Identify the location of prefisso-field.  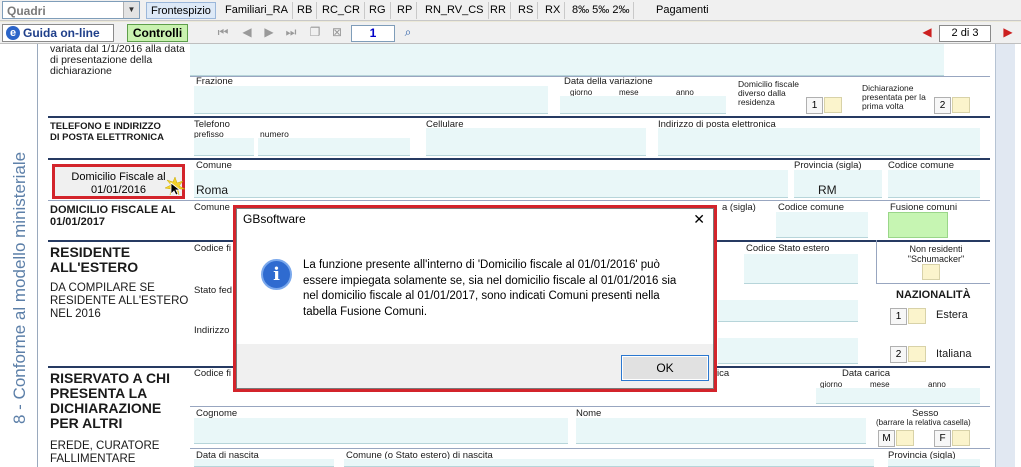
(224, 147).